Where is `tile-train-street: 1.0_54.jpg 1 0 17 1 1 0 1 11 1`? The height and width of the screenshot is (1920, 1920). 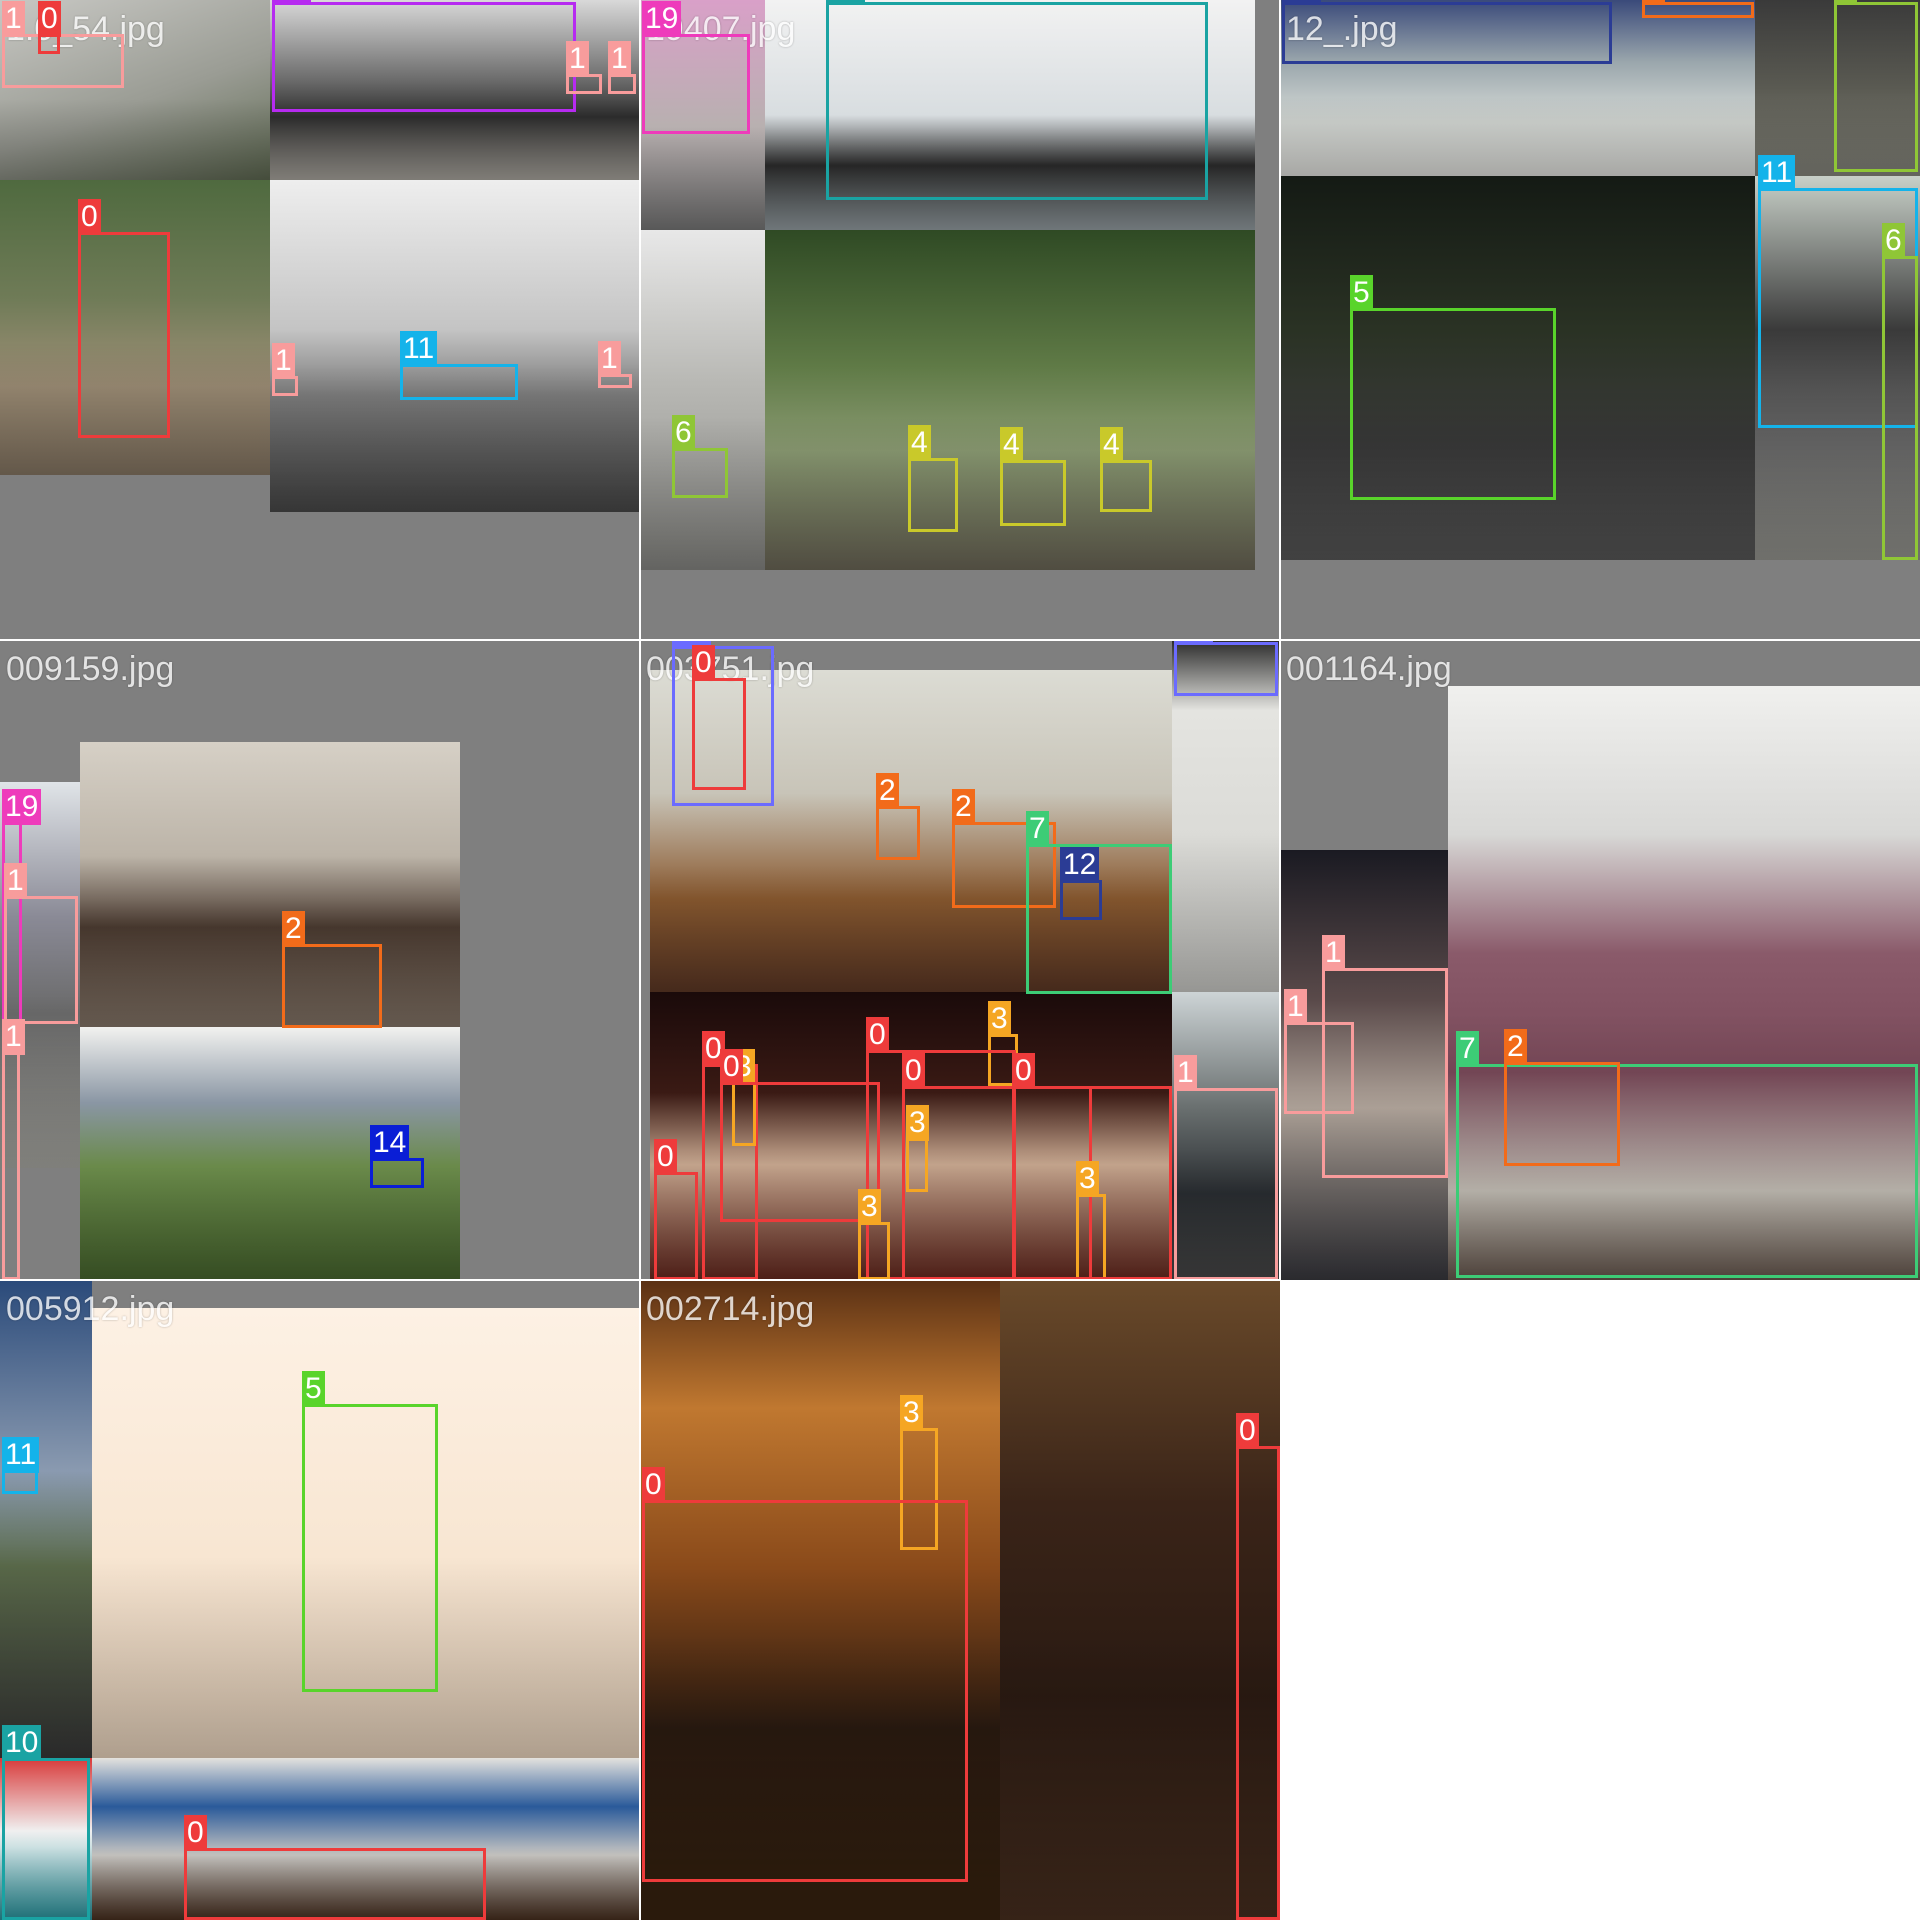
tile-train-street: 1.0_54.jpg 1 0 17 1 1 0 1 11 1 is located at coordinates (320, 320).